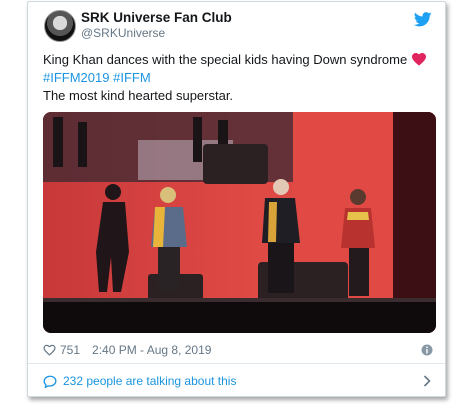 The image size is (459, 412). I want to click on red-heart-icon, so click(419, 59).